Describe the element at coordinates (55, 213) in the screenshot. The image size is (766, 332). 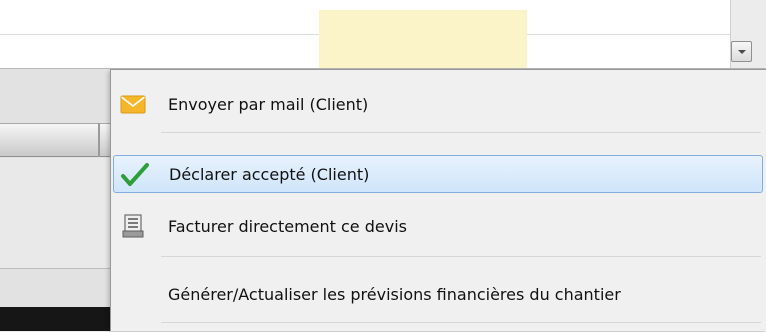
I see `background-panel` at that location.